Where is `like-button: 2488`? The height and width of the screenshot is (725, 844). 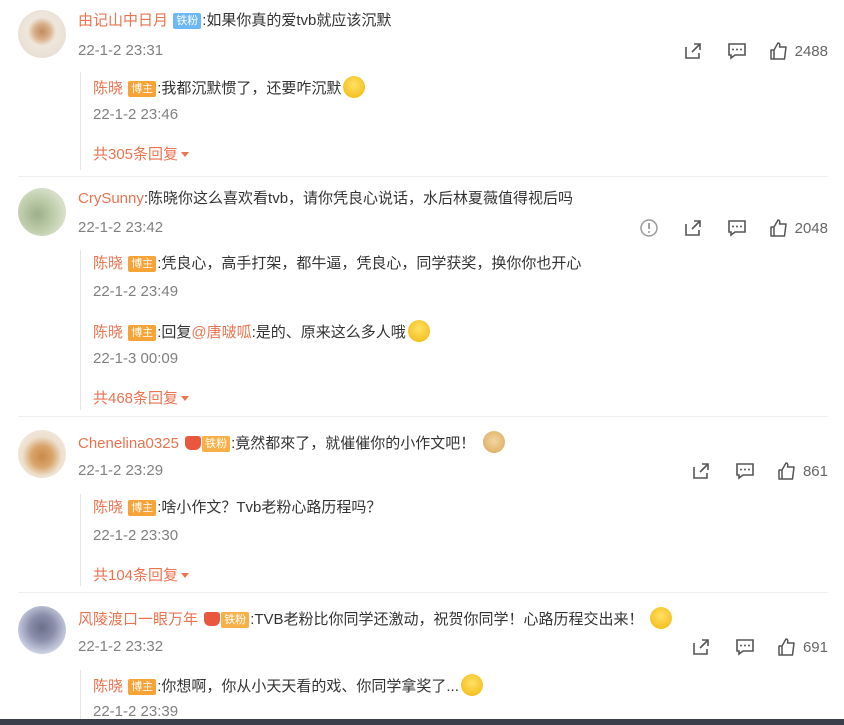 like-button: 2488 is located at coordinates (798, 51).